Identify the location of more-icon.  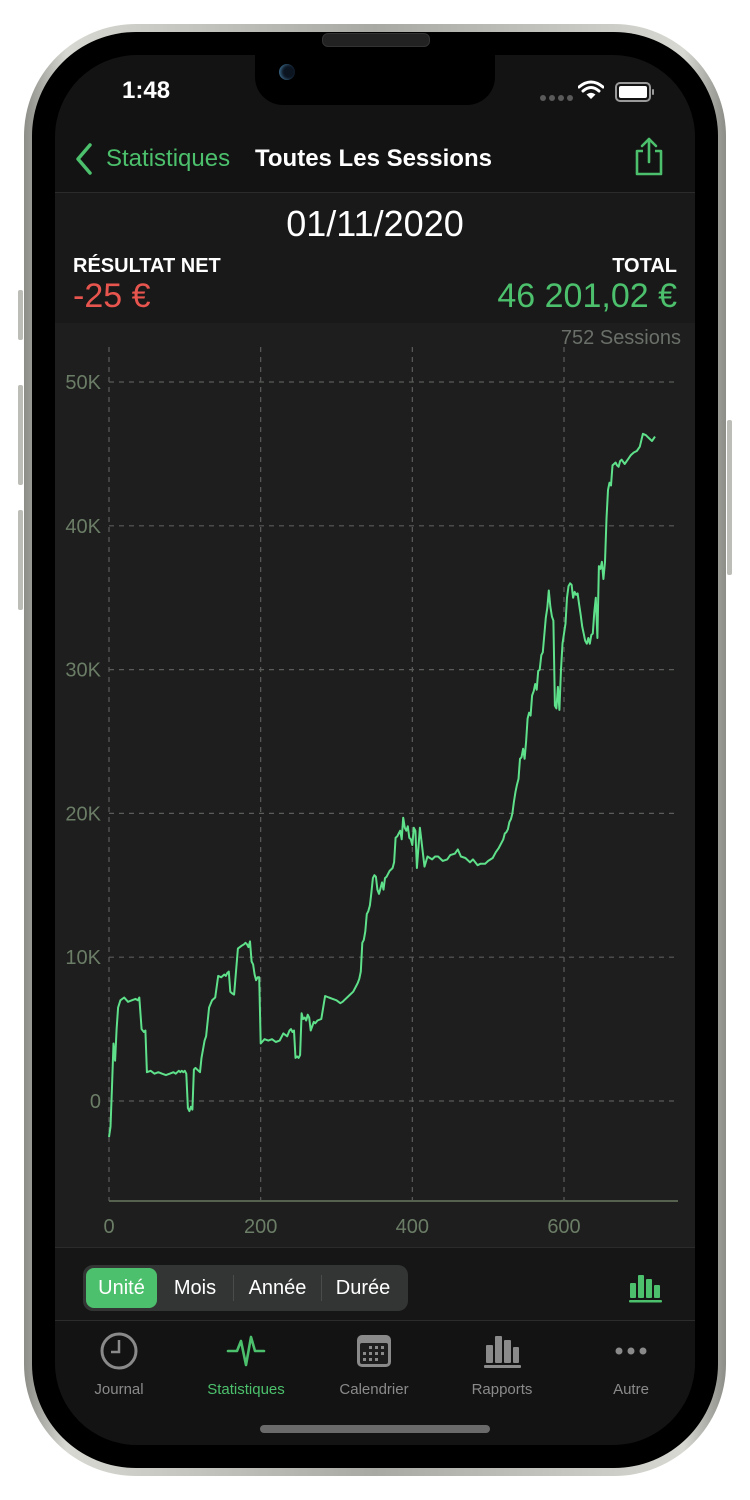
(631, 1351).